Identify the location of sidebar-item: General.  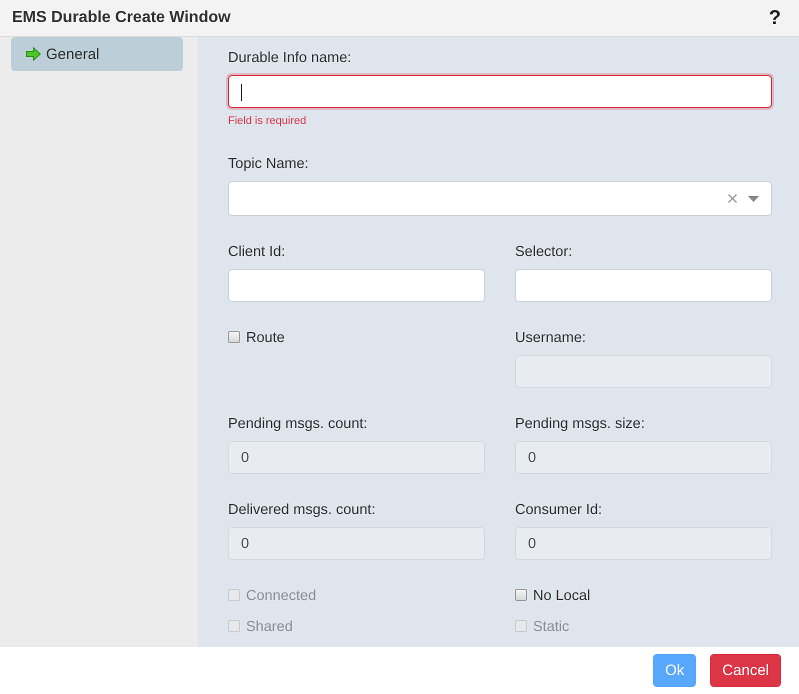
(97, 54).